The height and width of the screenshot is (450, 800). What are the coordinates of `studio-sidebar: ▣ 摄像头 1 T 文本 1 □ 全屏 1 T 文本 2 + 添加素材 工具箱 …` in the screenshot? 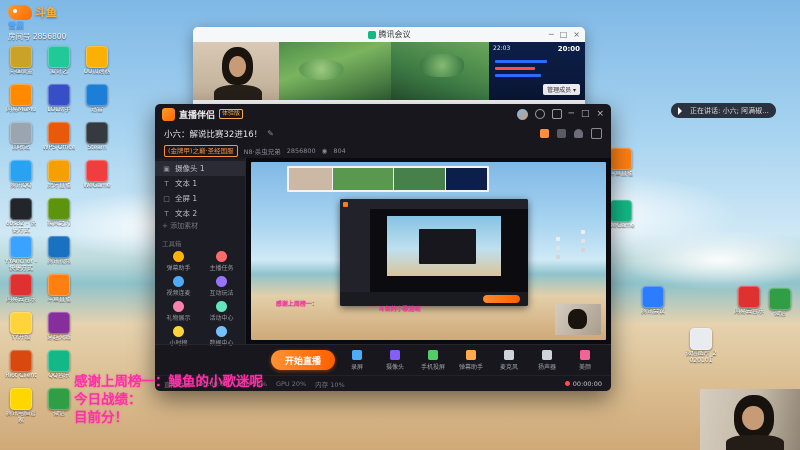 It's located at (200, 252).